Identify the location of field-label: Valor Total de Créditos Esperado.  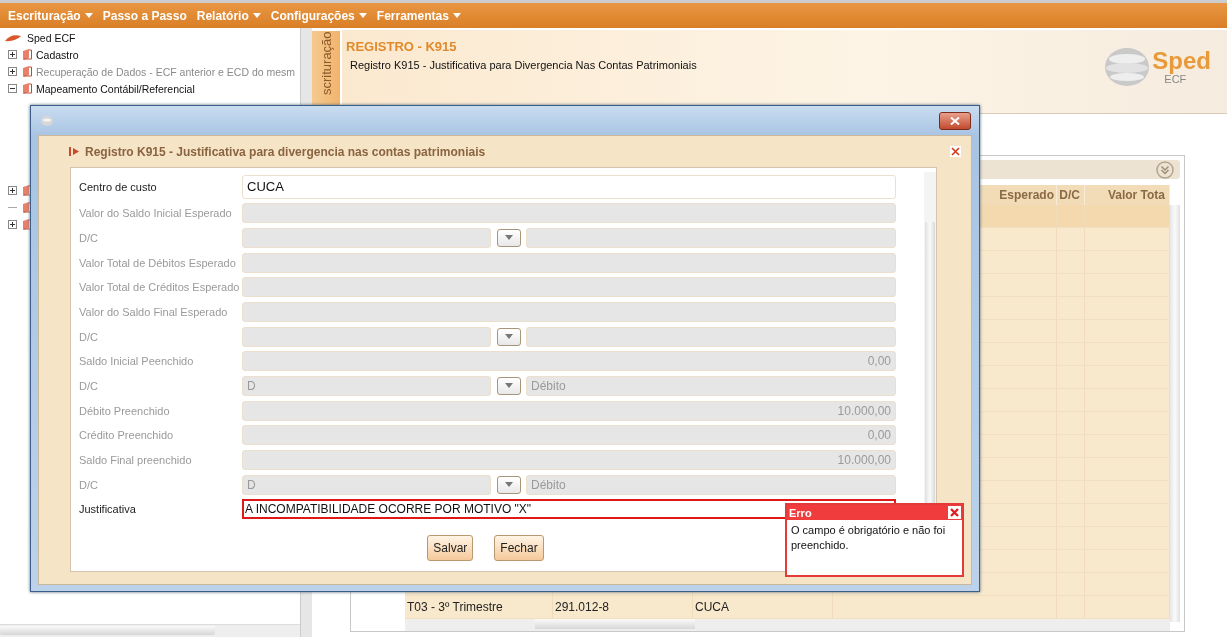
(160, 287).